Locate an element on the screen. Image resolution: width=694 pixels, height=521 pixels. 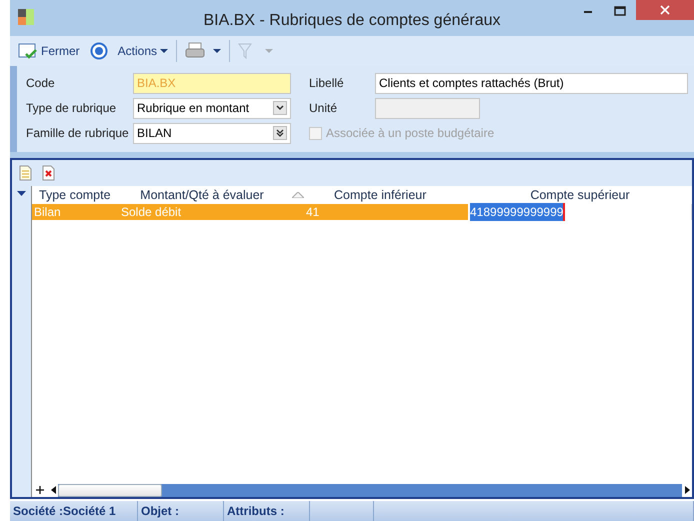
lookup-field: BILAN is located at coordinates (212, 133).